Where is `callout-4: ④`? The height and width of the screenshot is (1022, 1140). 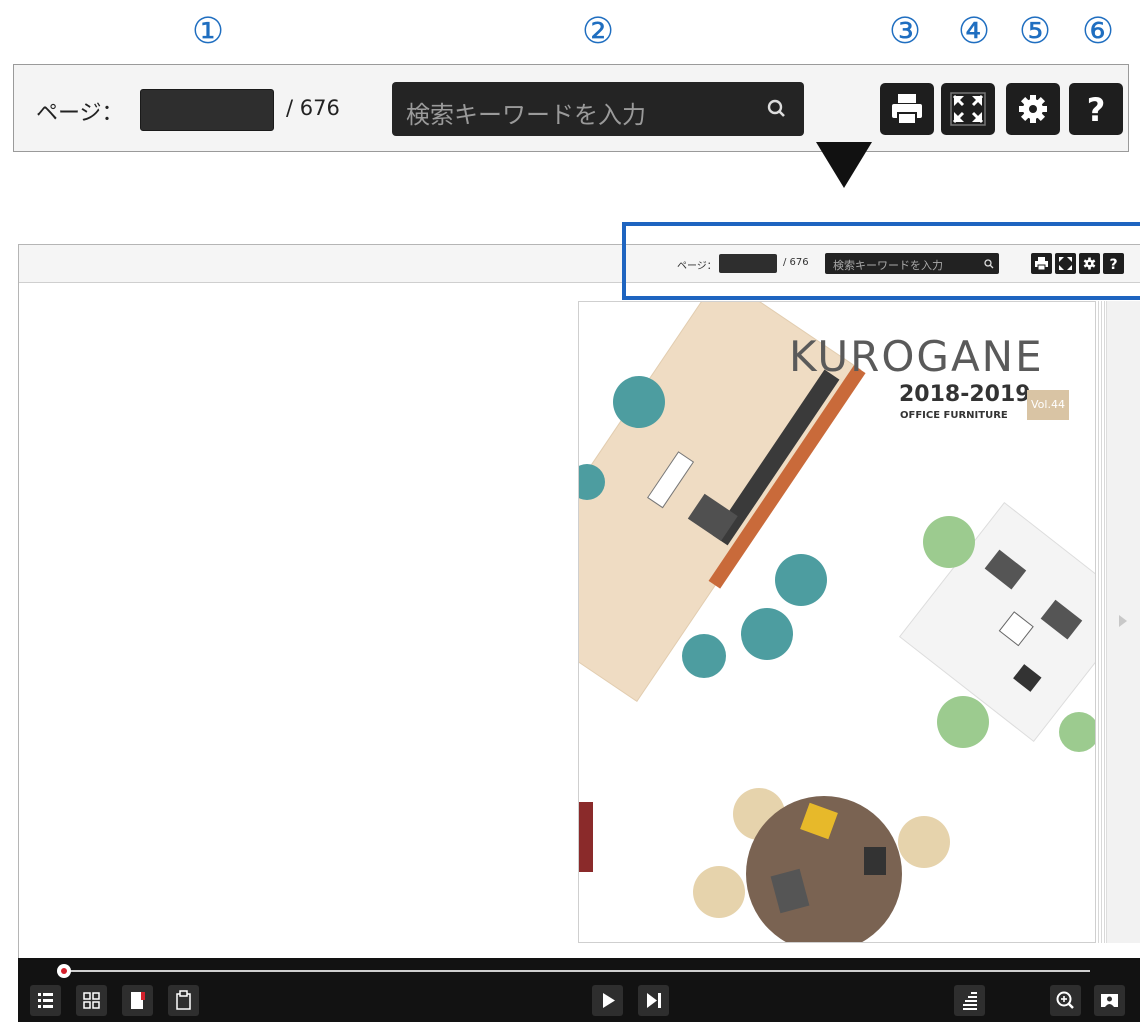 callout-4: ④ is located at coordinates (974, 31).